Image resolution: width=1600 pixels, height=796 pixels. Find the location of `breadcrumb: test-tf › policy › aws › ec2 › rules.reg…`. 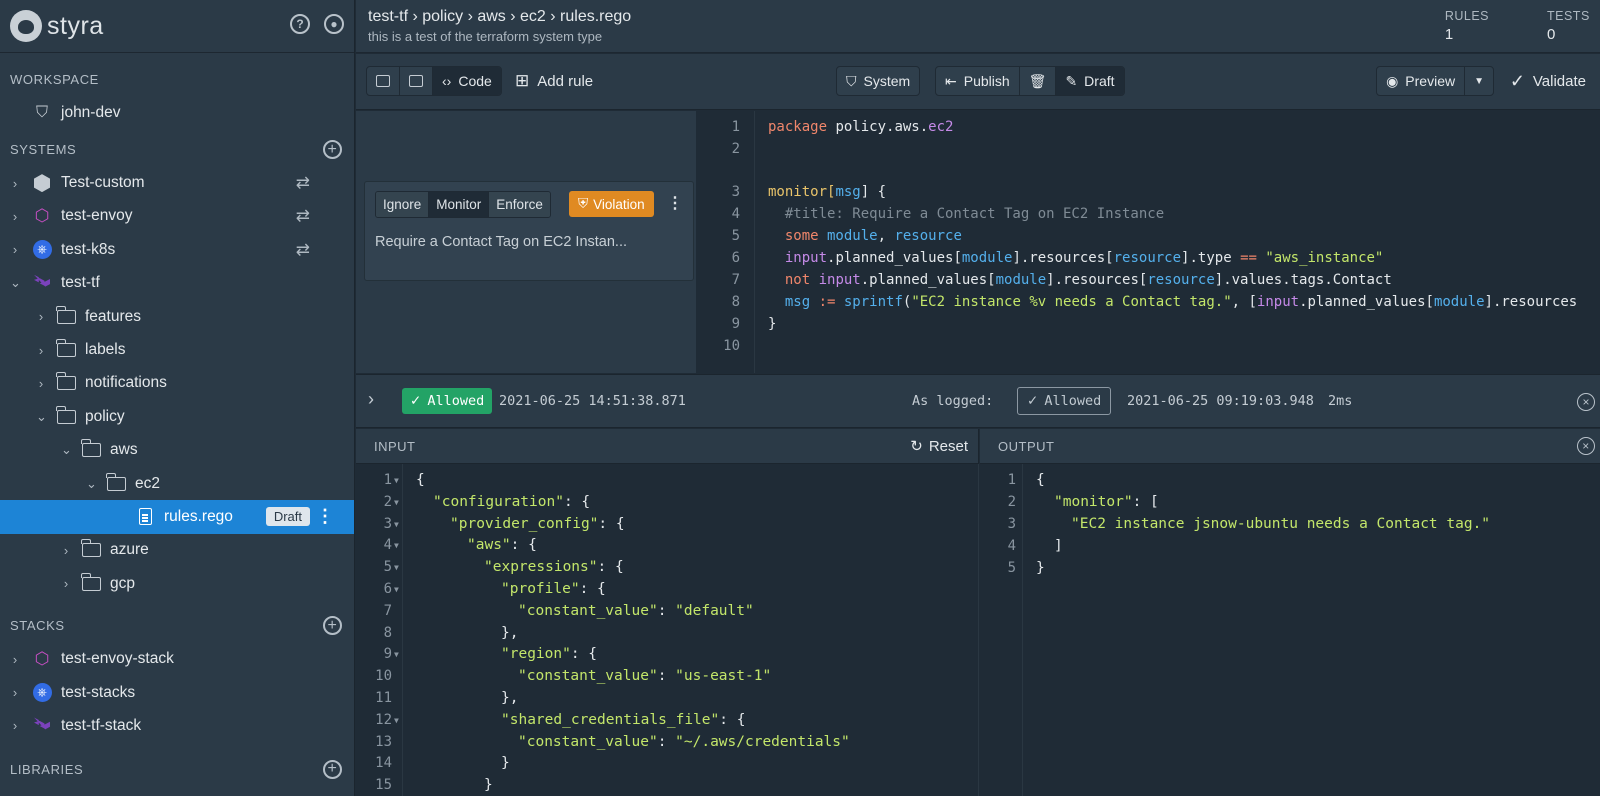

breadcrumb: test-tf › policy › aws › ec2 › rules.reg… is located at coordinates (499, 17).